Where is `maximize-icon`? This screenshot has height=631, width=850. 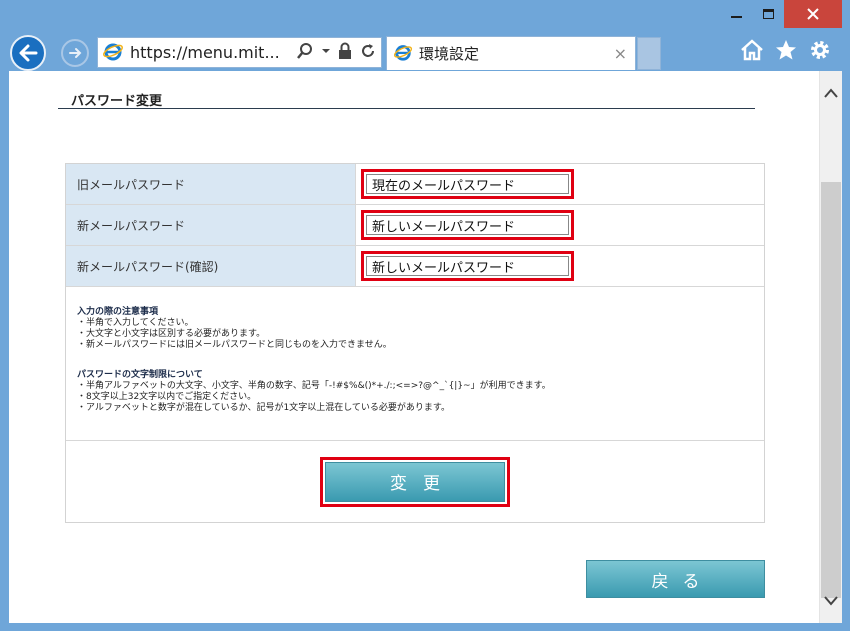
maximize-icon is located at coordinates (768, 14).